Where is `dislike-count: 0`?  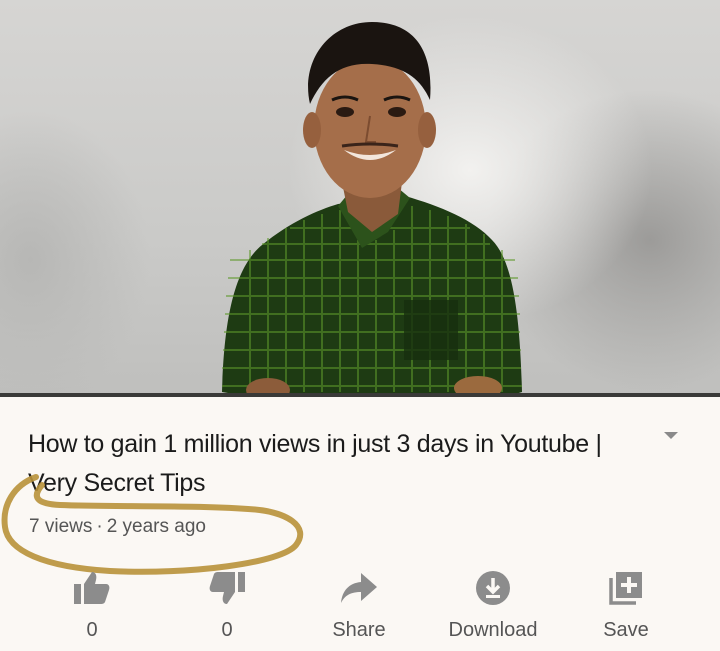 dislike-count: 0 is located at coordinates (227, 630).